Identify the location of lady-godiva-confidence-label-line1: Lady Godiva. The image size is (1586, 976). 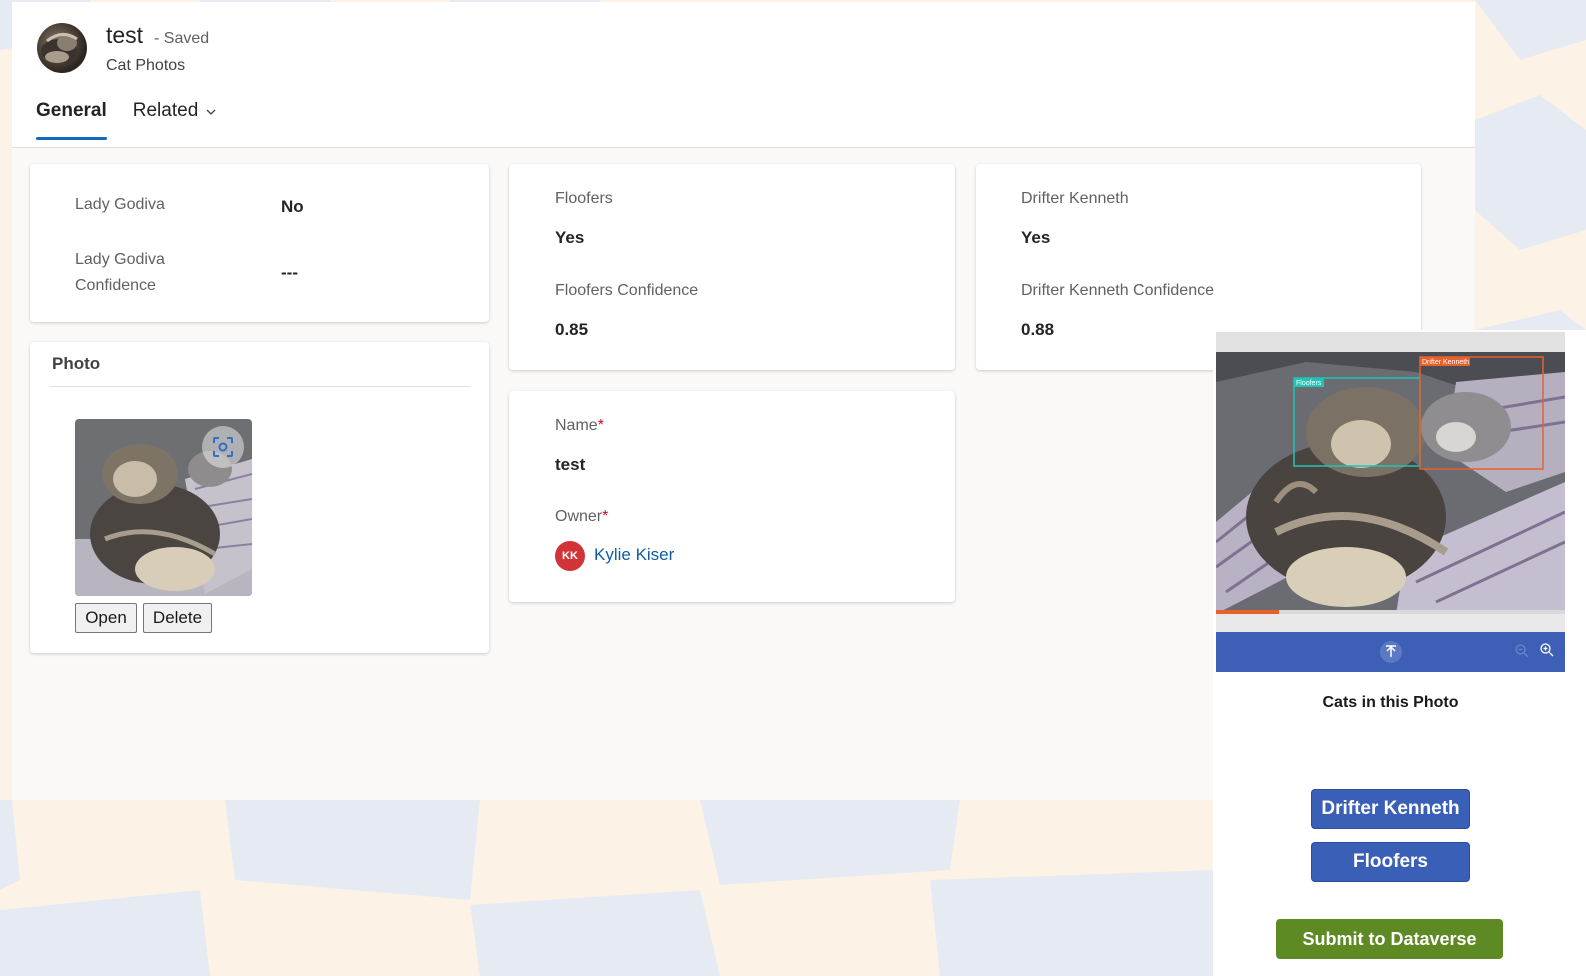
(120, 259).